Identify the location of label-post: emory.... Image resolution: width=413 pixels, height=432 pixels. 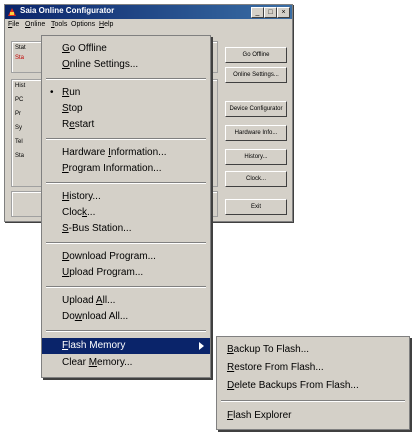
(115, 362).